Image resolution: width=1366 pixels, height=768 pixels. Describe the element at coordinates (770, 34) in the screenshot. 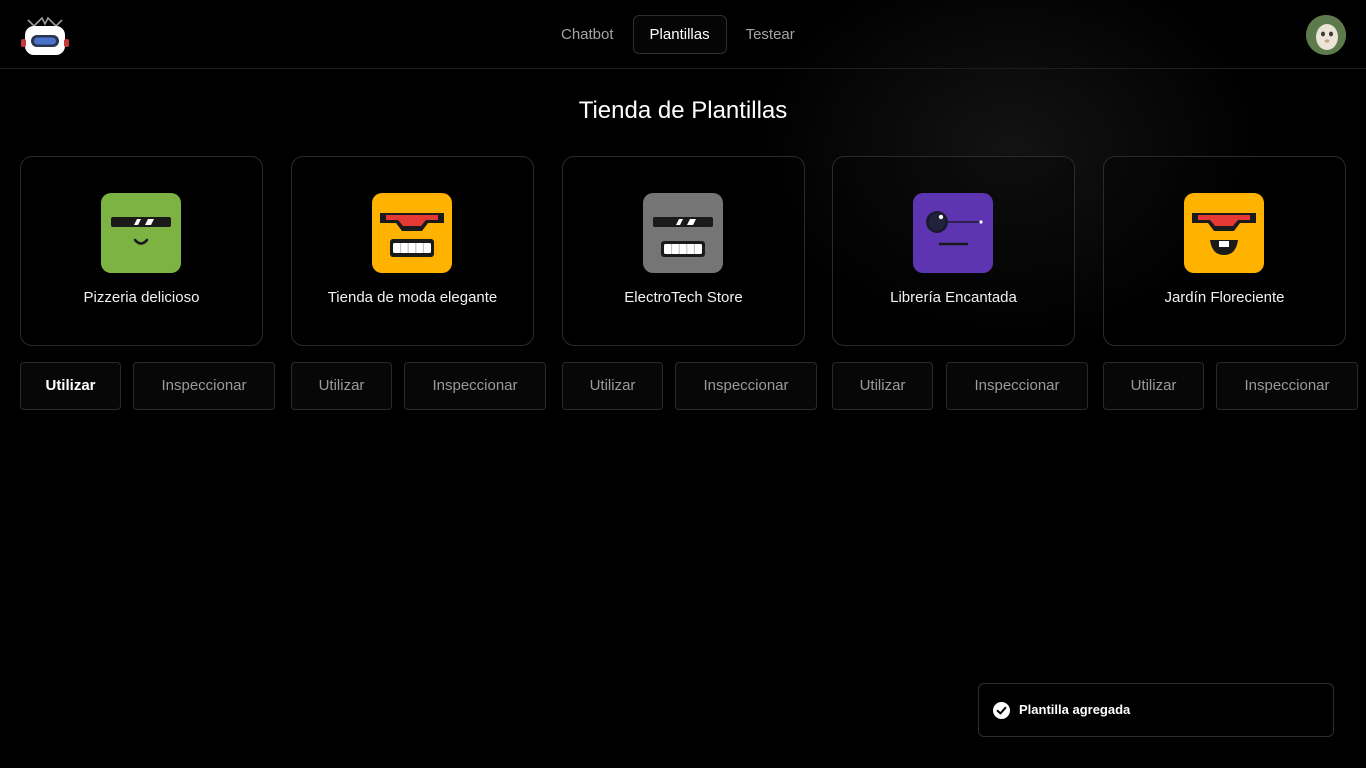

I see `tab-testear: Testear` at that location.